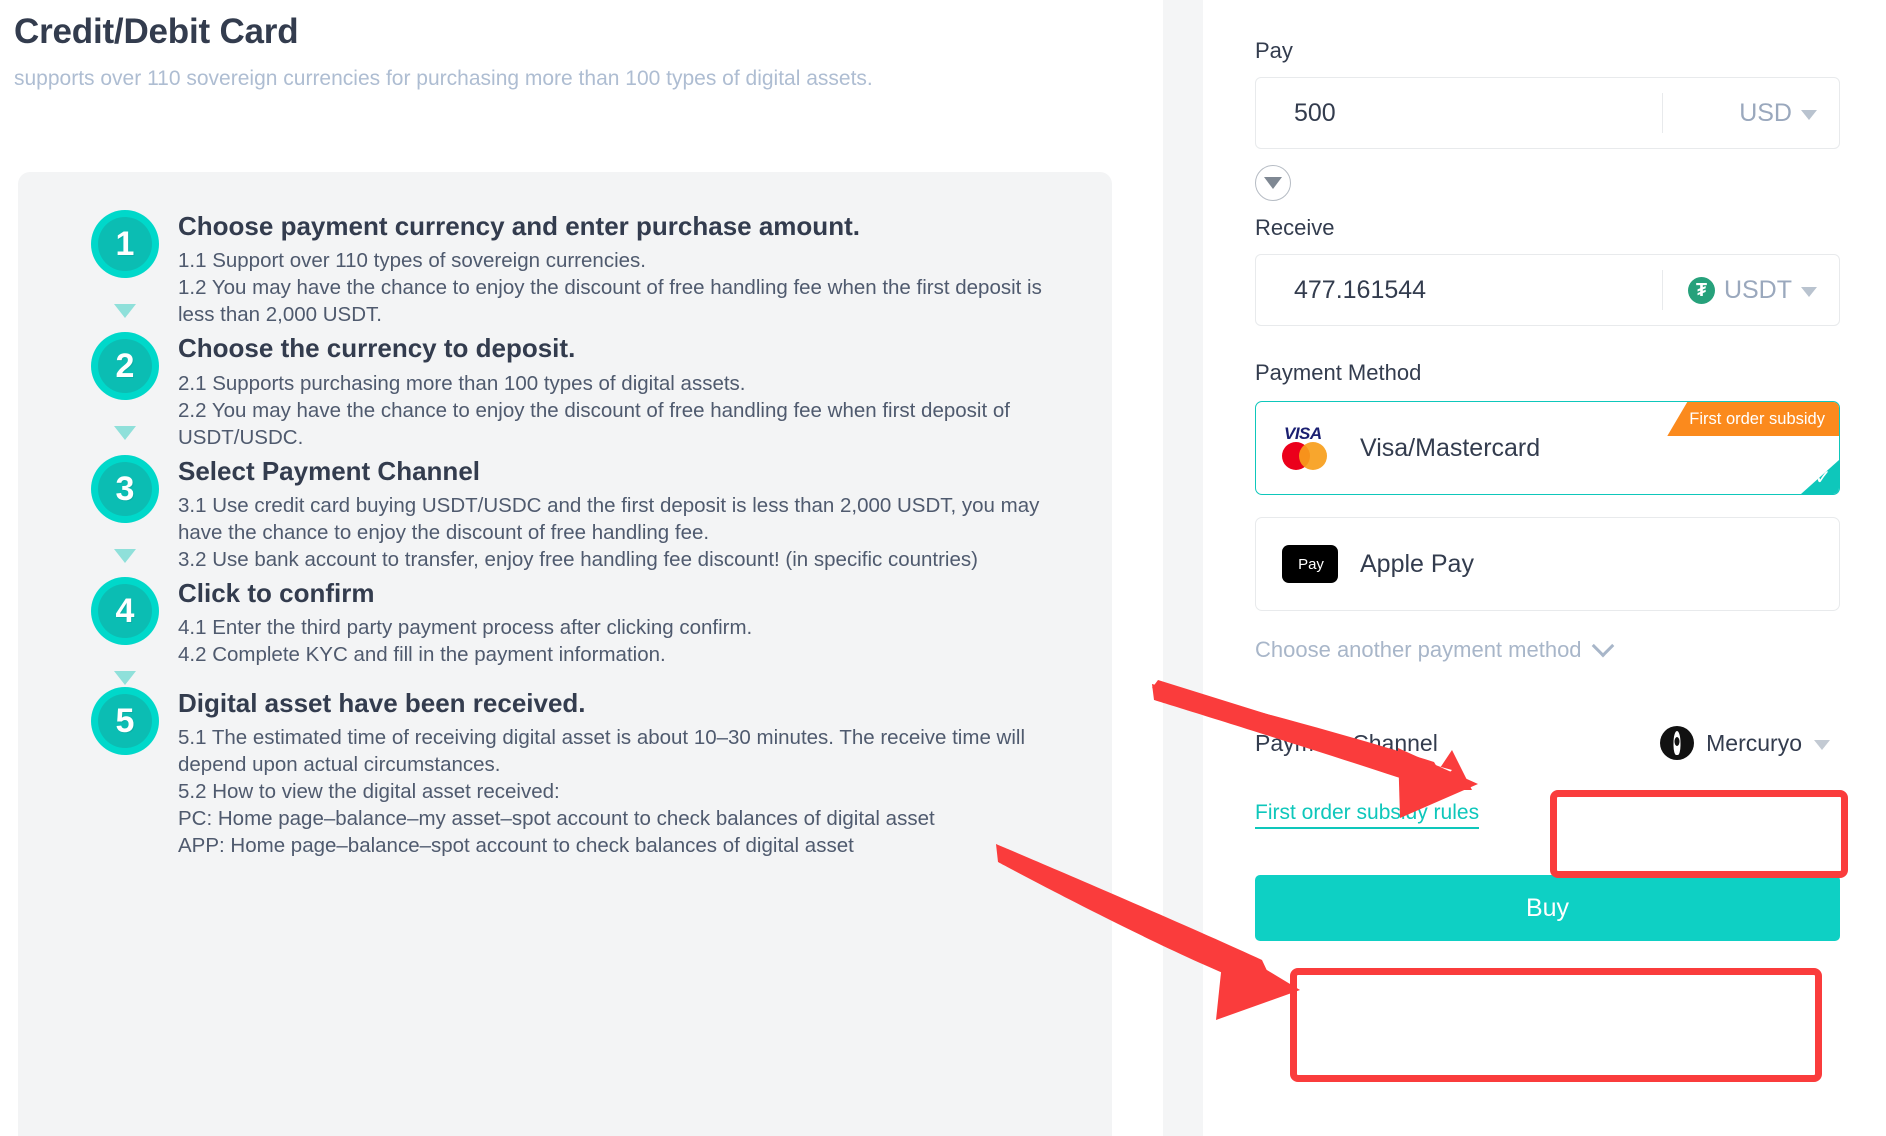 The height and width of the screenshot is (1136, 1886). I want to click on step-number: 2, so click(125, 366).